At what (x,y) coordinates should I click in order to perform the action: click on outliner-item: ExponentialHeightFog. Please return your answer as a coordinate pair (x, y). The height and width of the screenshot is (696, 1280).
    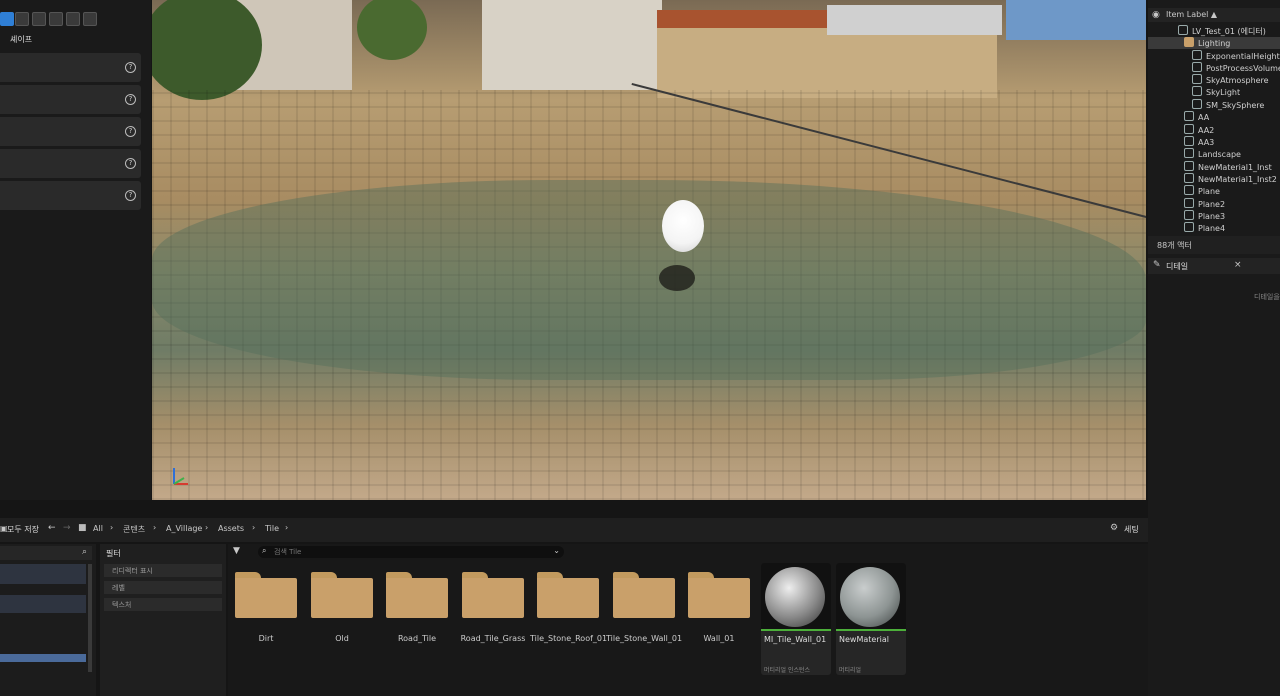
    Looking at the image, I should click on (1214, 56).